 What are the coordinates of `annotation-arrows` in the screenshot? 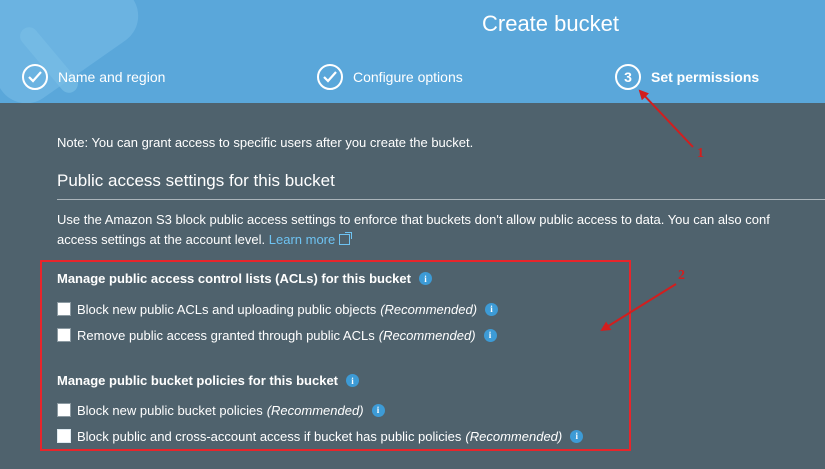 It's located at (647, 210).